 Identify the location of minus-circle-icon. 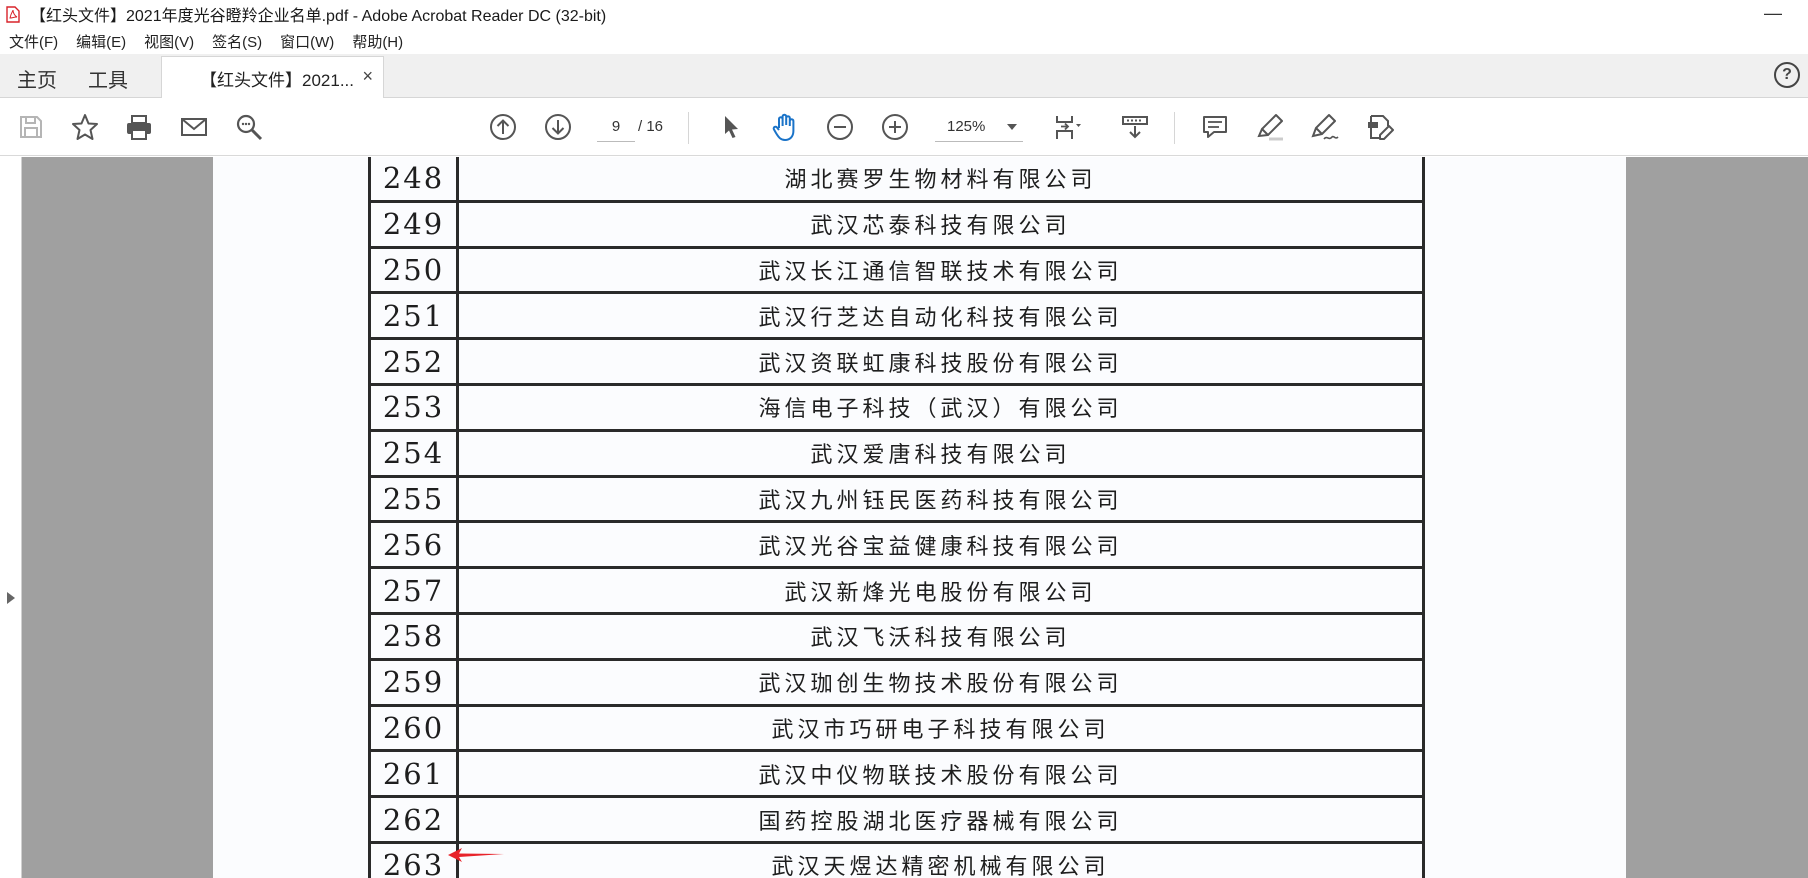
(840, 127).